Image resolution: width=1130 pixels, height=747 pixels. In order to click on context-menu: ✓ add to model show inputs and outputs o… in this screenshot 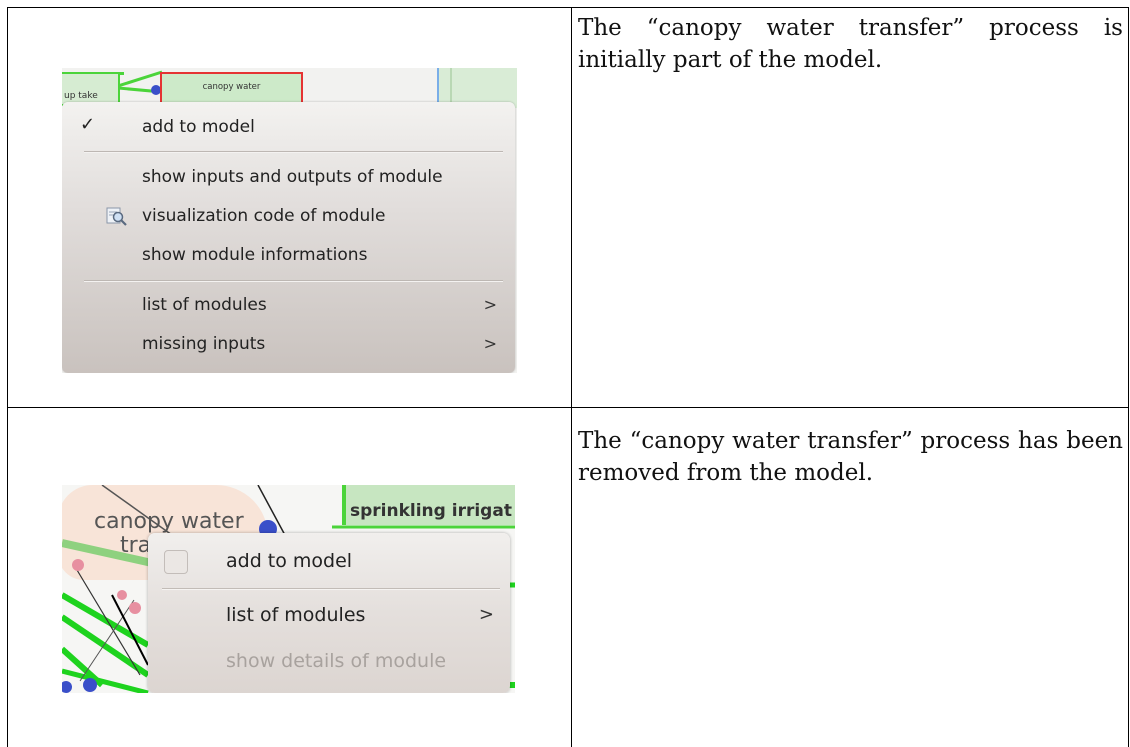, I will do `click(288, 237)`.